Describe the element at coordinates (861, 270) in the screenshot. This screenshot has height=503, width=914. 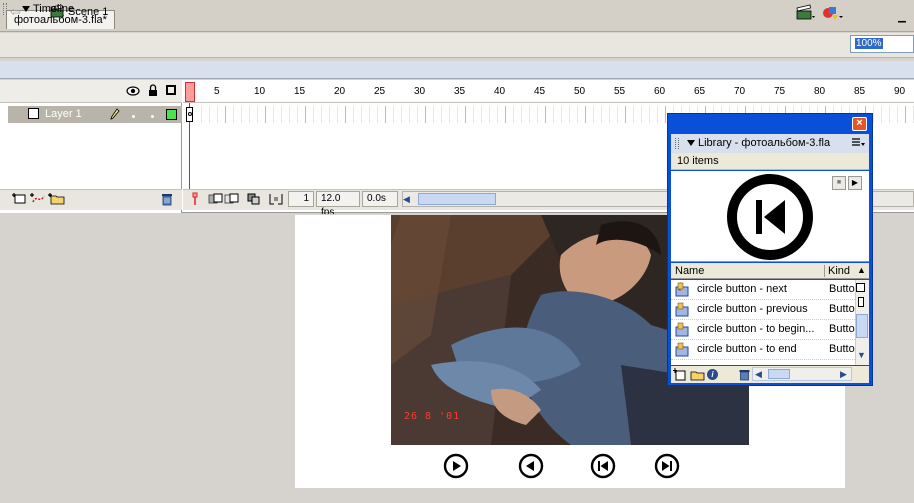
I see `sort-arrow-icon: ▲` at that location.